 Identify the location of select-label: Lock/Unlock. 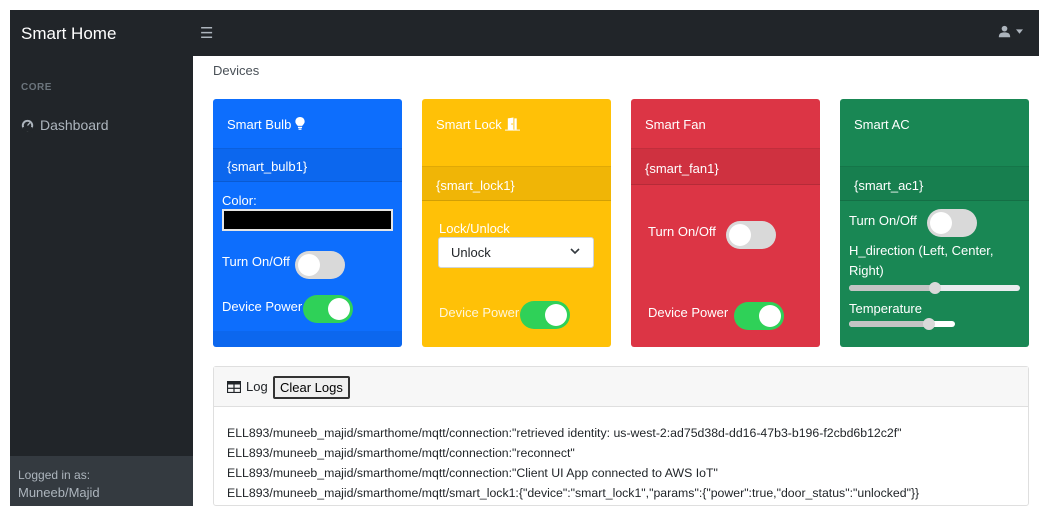
(474, 228).